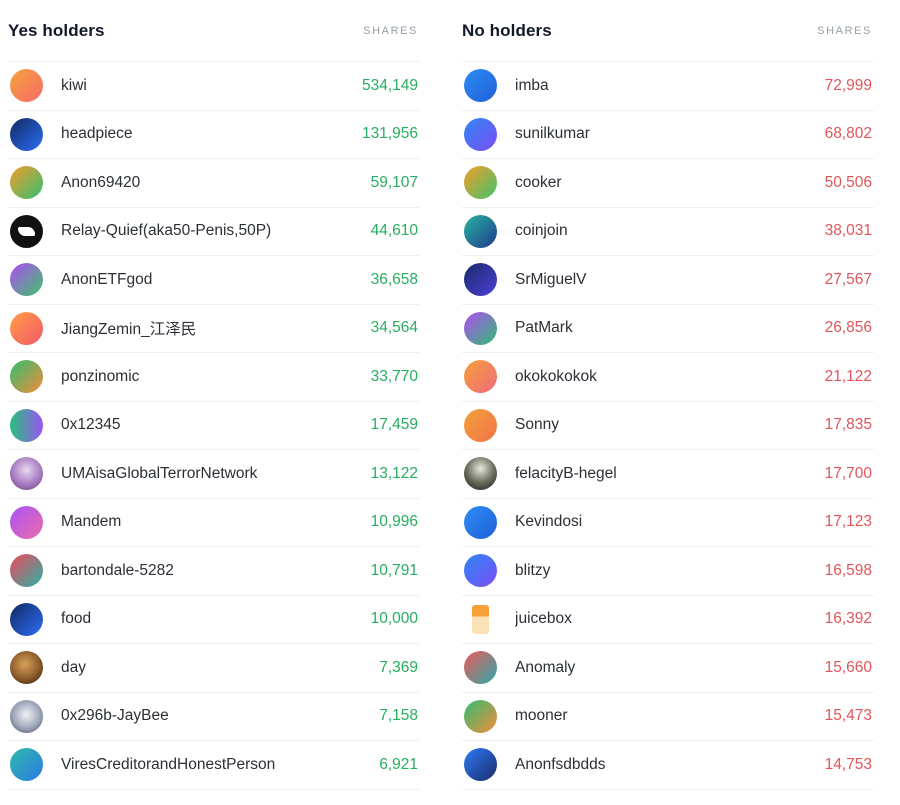 This screenshot has width=900, height=805. I want to click on holder-shares: 26,856, so click(848, 328).